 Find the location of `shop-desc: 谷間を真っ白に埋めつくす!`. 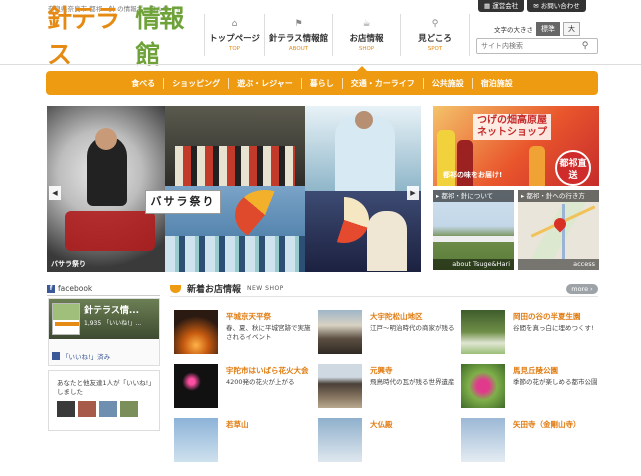

shop-desc: 谷間を真っ白に埋めつくす! is located at coordinates (553, 328).